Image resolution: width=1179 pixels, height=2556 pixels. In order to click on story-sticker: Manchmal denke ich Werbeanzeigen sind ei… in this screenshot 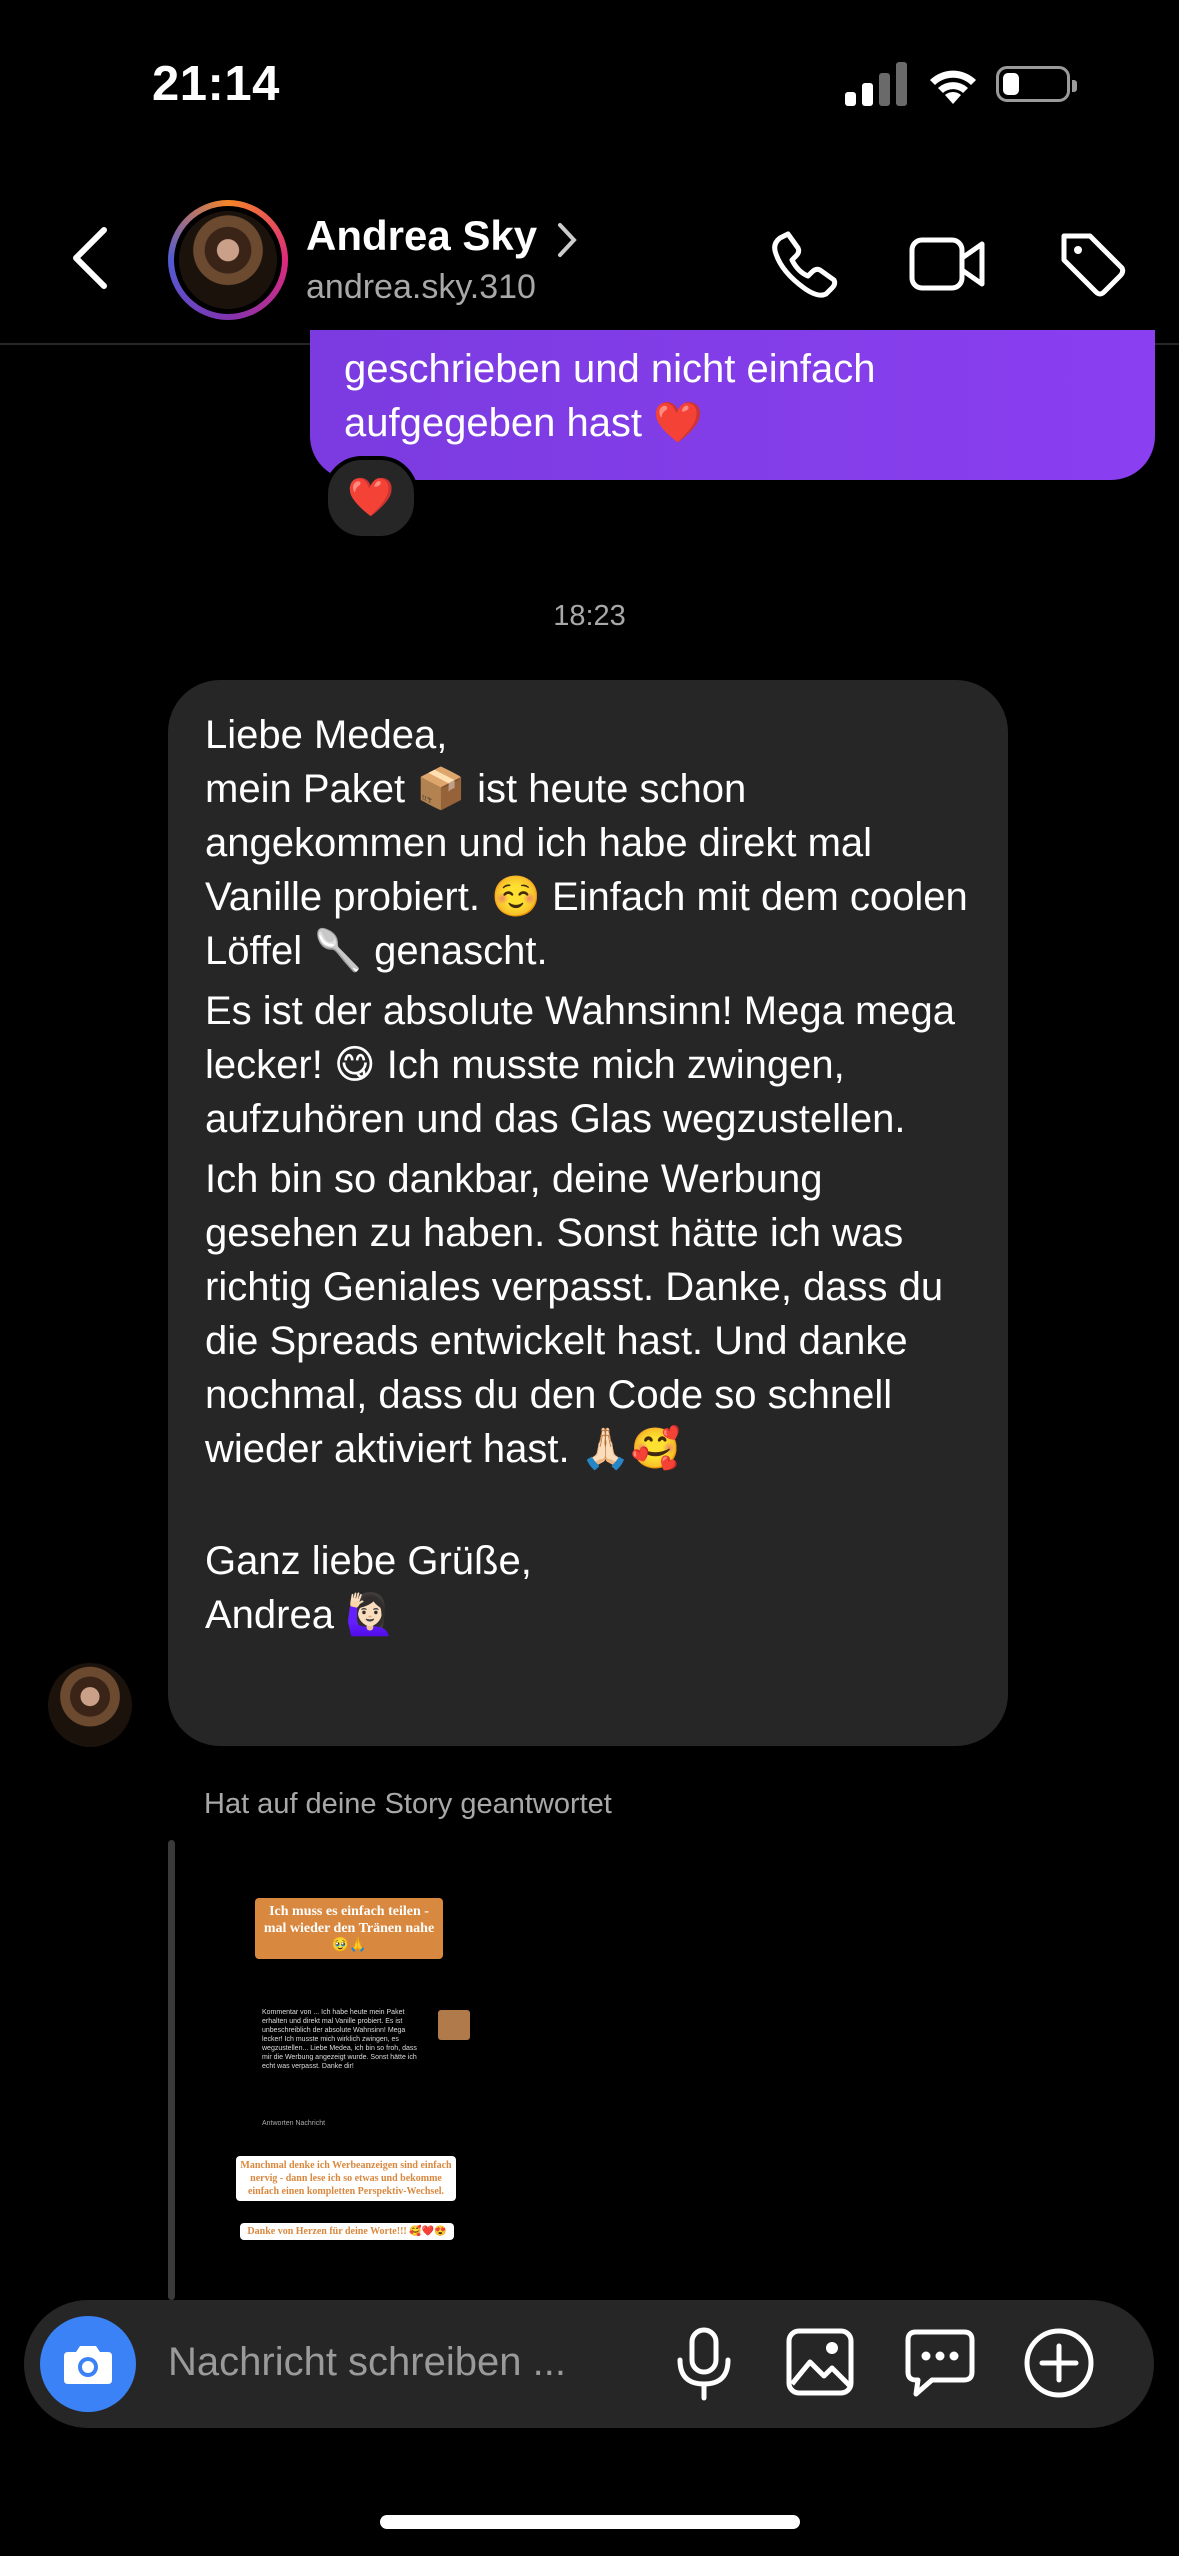, I will do `click(346, 2178)`.